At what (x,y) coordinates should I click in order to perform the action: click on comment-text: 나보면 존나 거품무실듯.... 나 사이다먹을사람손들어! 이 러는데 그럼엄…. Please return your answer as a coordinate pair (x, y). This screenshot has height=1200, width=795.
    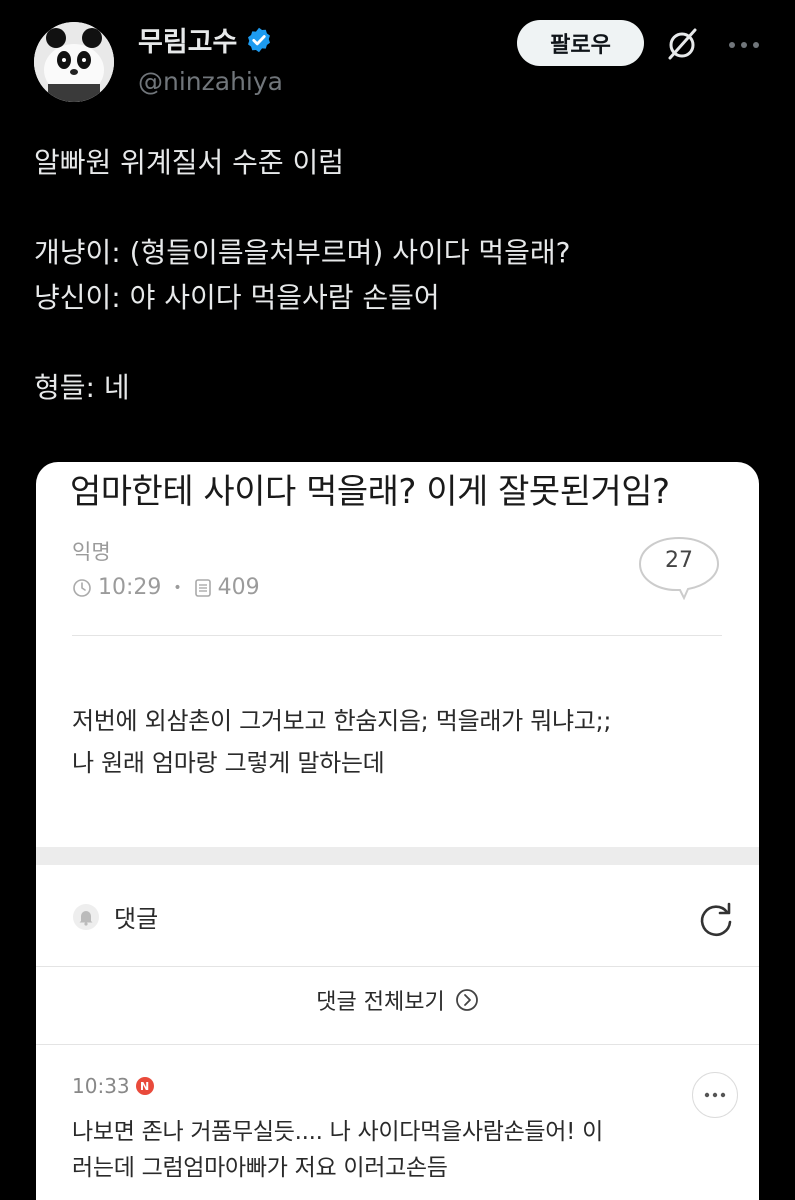
    Looking at the image, I should click on (337, 1150).